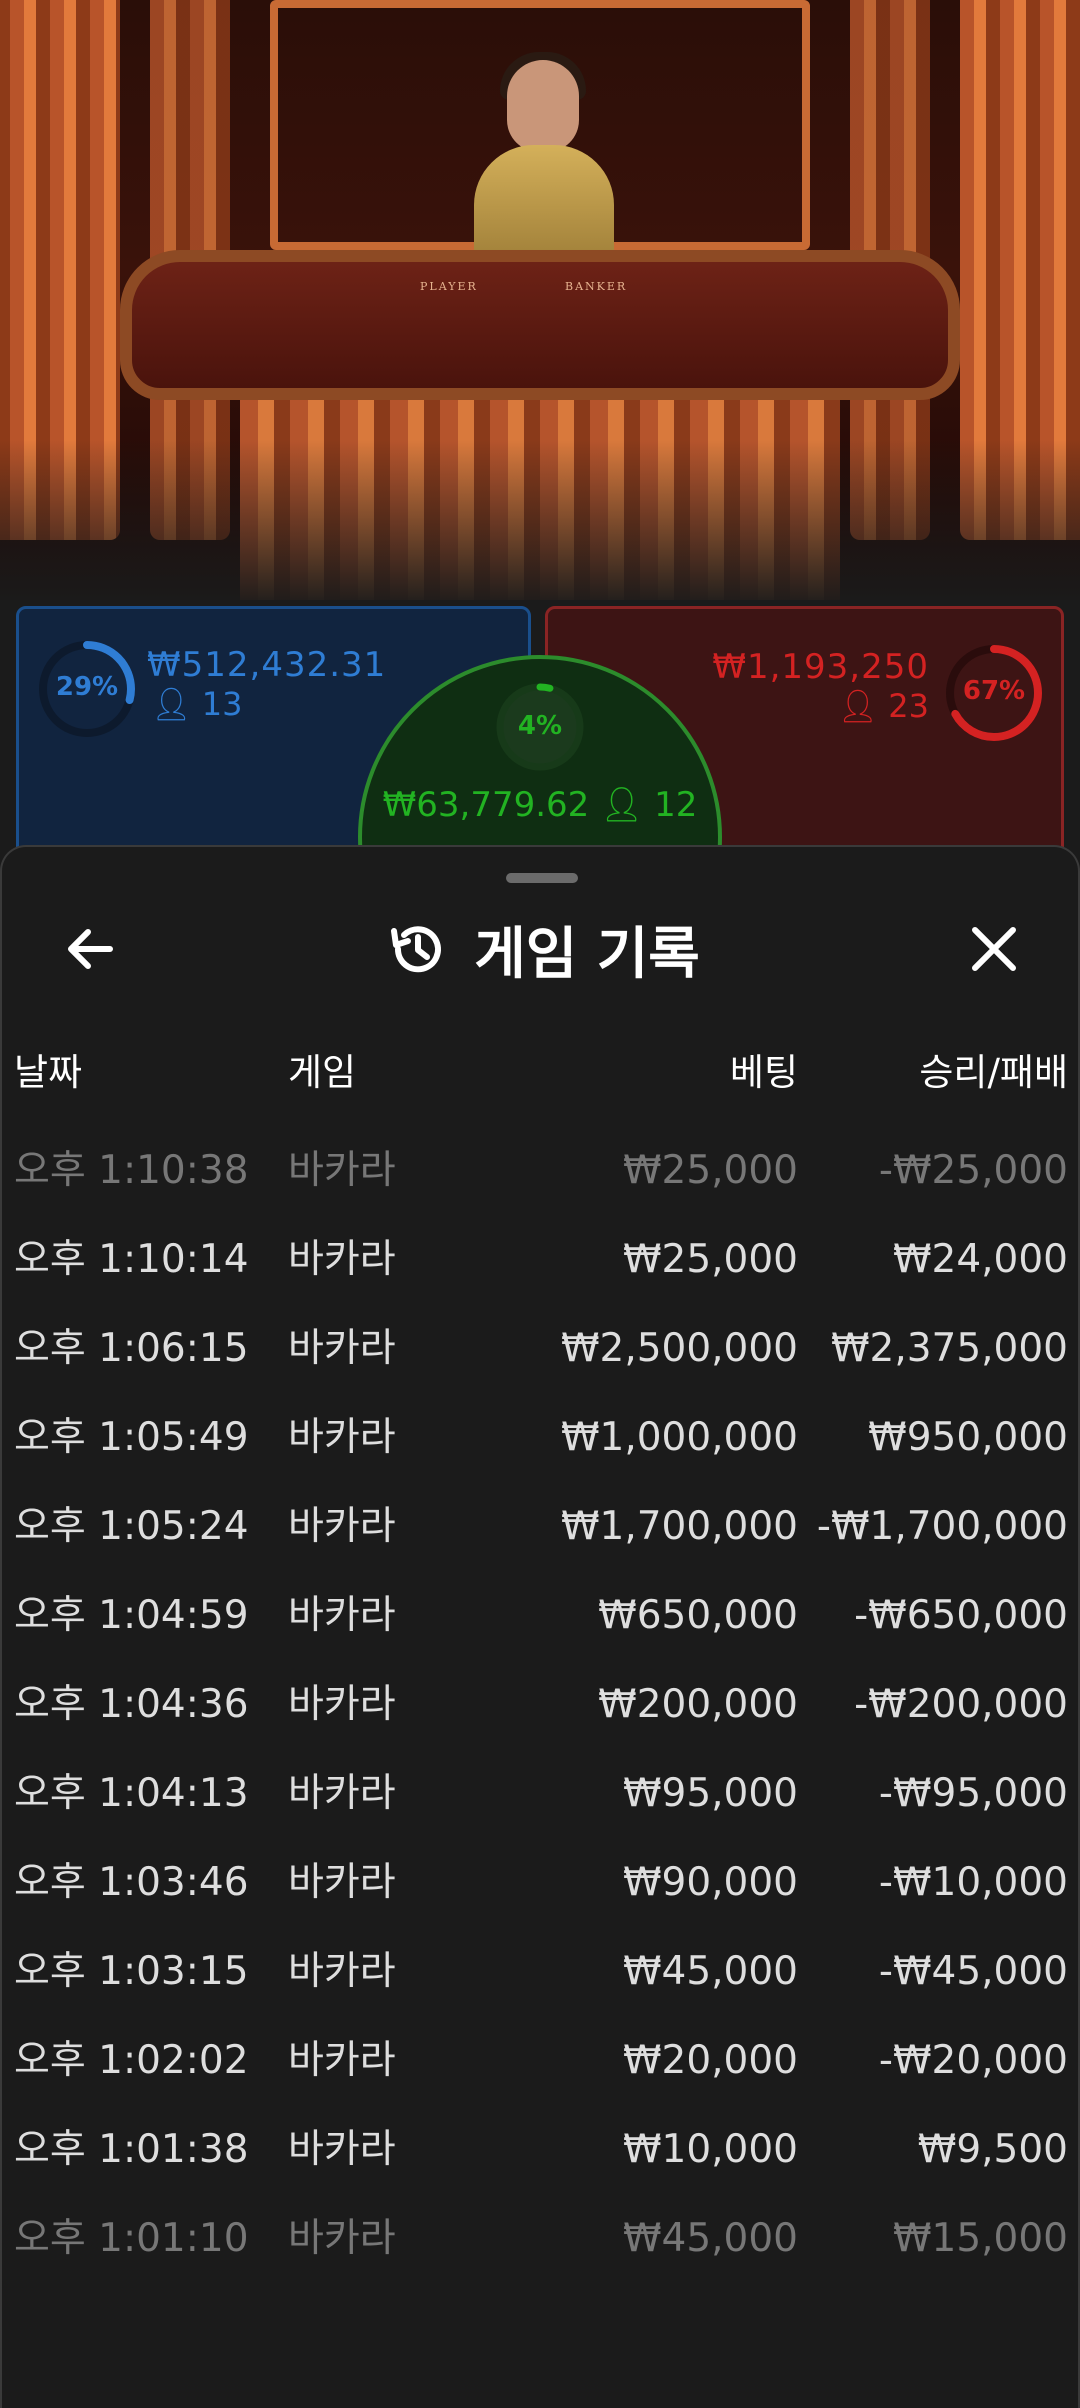 This screenshot has height=2408, width=1080. Describe the element at coordinates (710, 1259) in the screenshot. I see `row-bet: ₩25,000` at that location.